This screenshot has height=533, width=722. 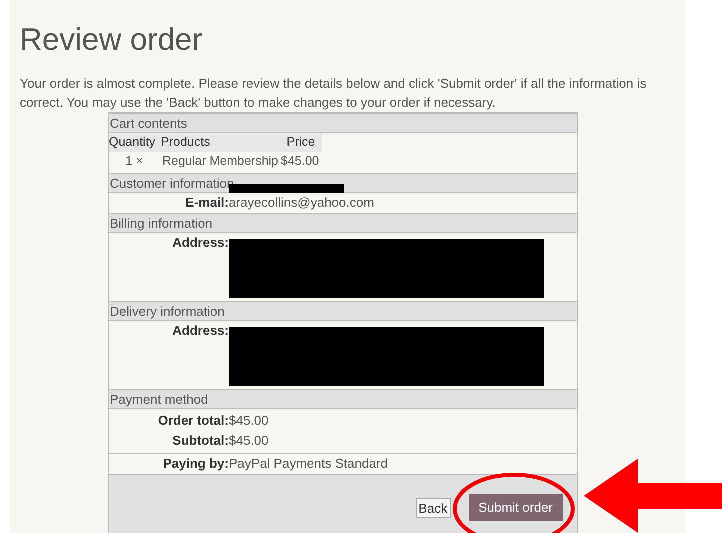 What do you see at coordinates (301, 142) in the screenshot?
I see `column-header: Price` at bounding box center [301, 142].